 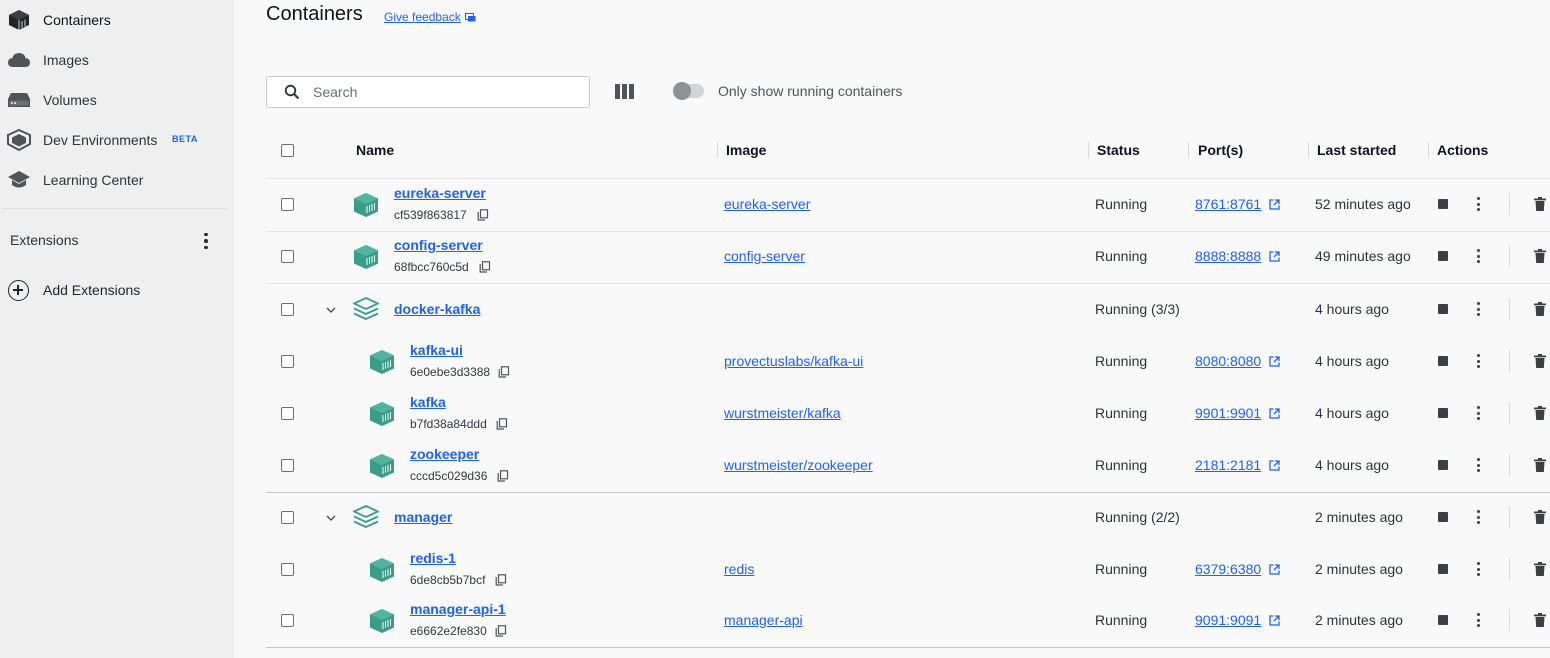 What do you see at coordinates (440, 193) in the screenshot?
I see `container-name-link: eureka-server` at bounding box center [440, 193].